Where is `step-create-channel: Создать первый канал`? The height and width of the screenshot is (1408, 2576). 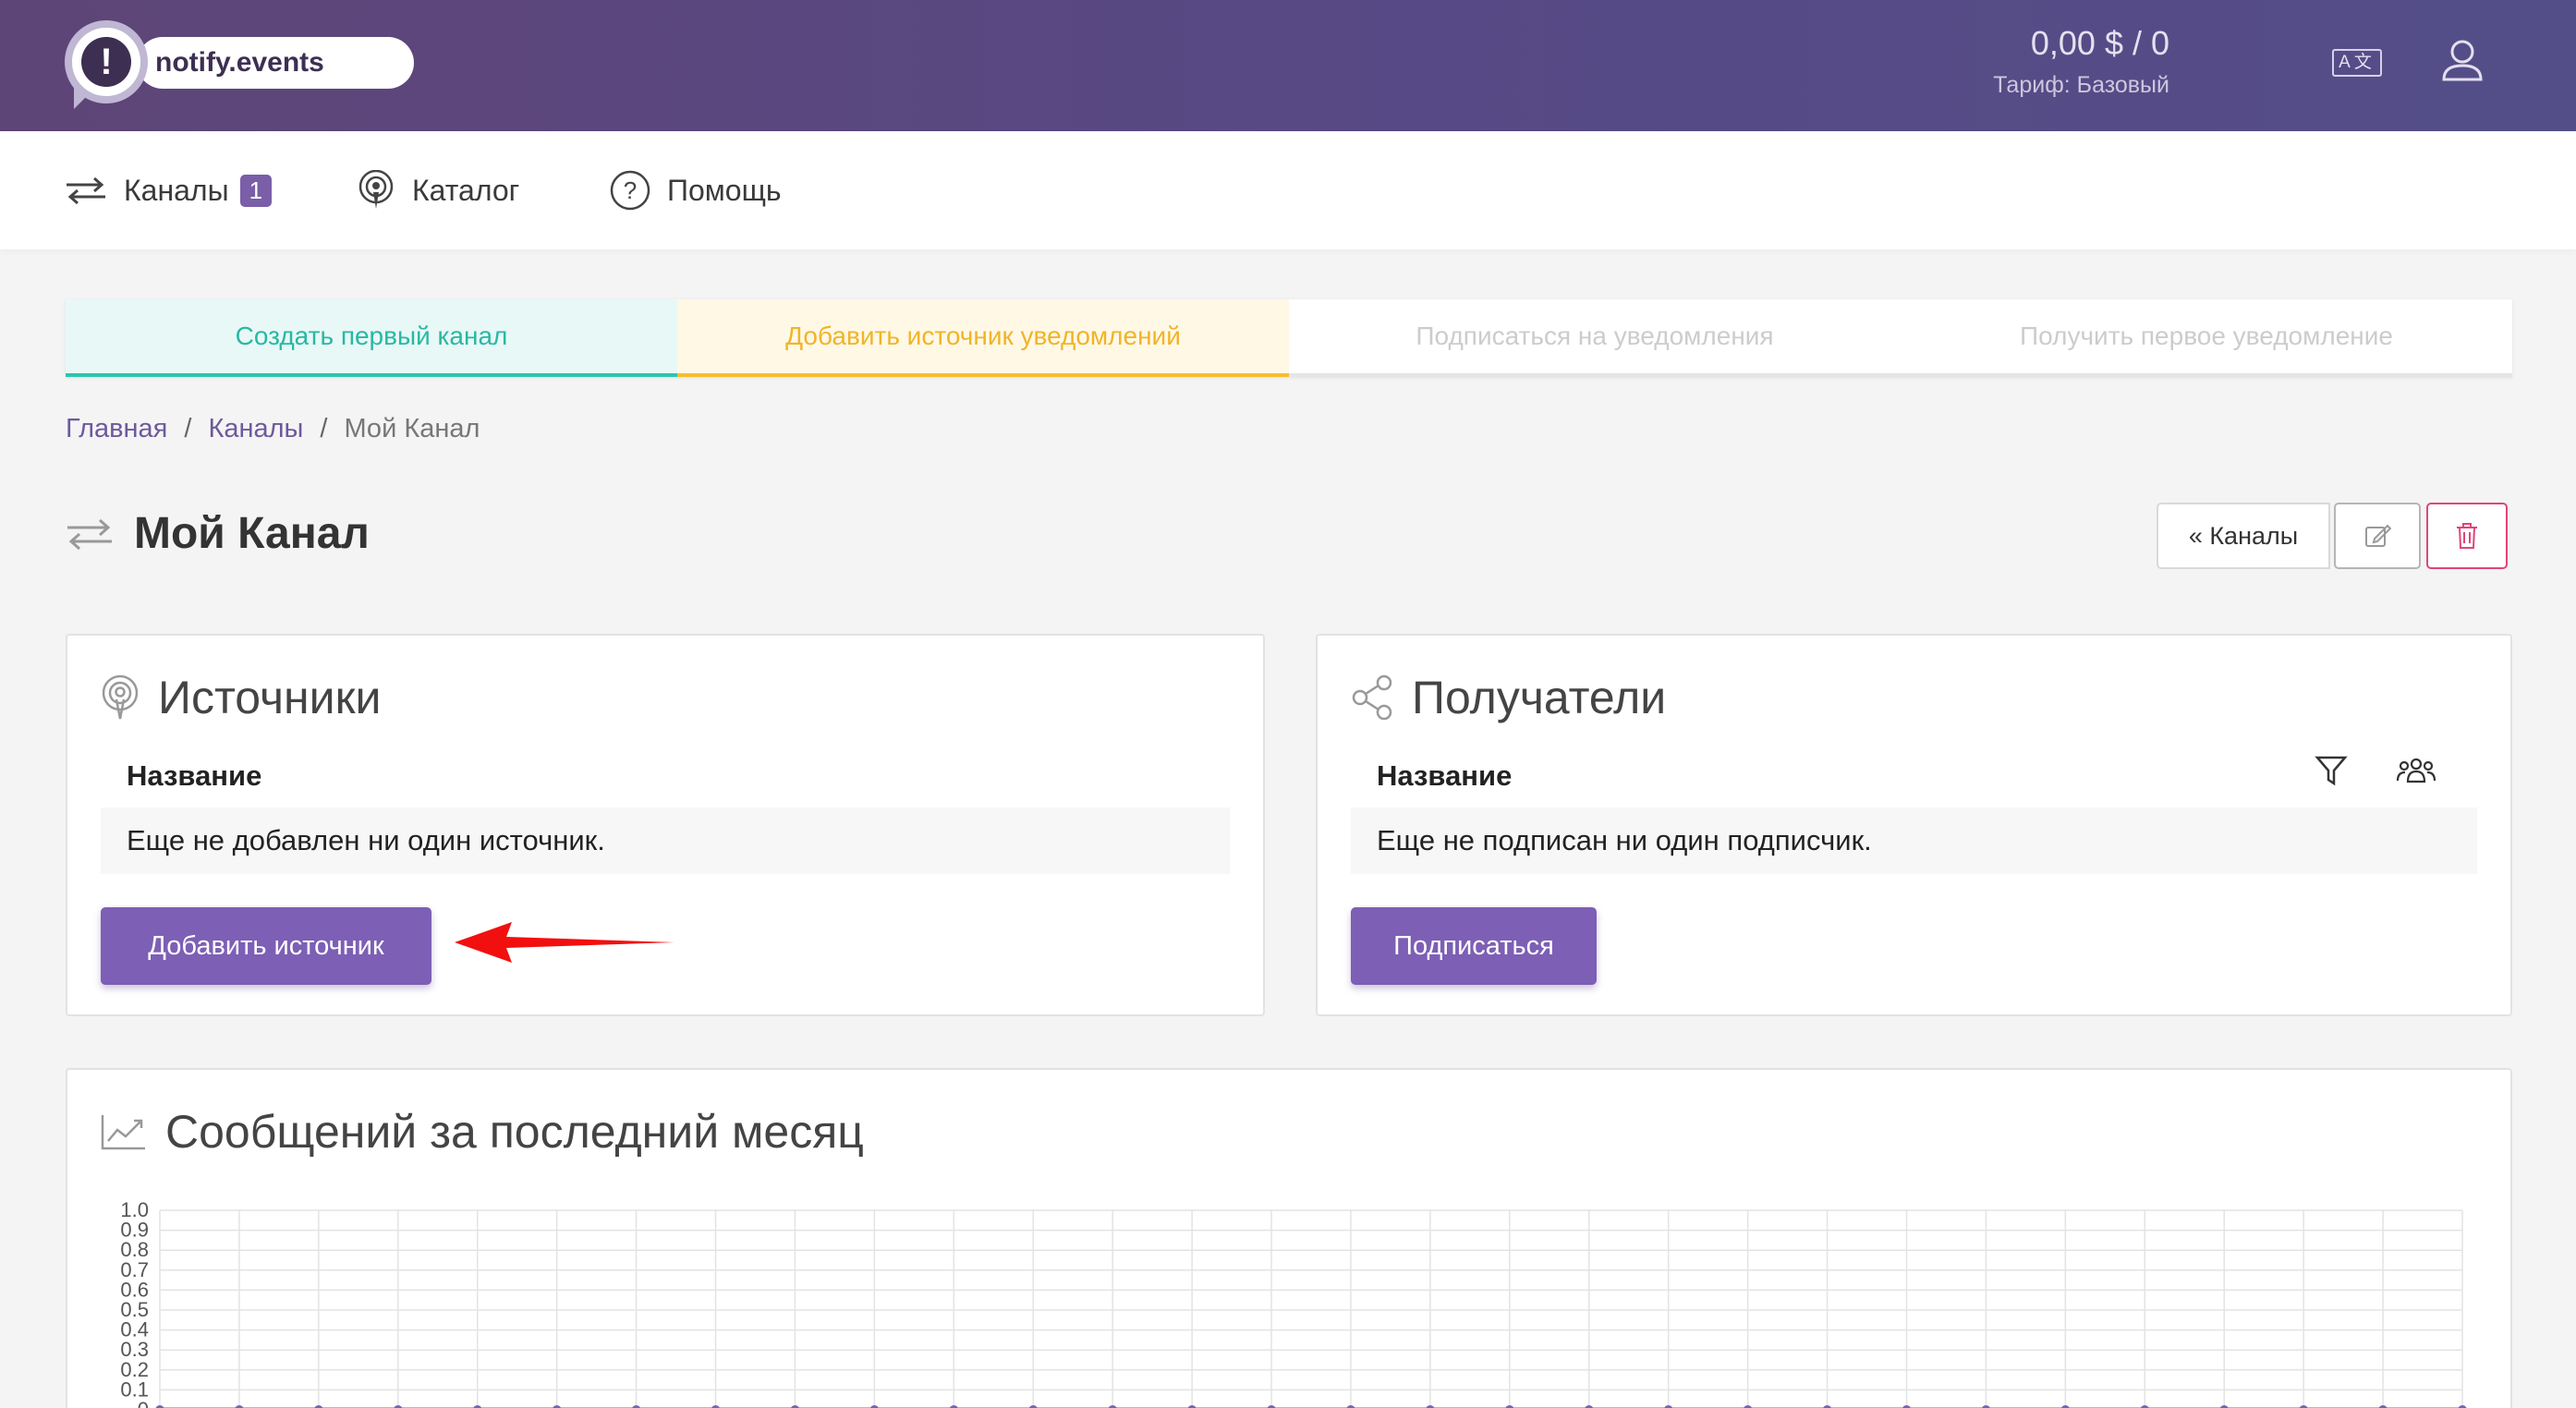 step-create-channel: Создать первый канал is located at coordinates (371, 338).